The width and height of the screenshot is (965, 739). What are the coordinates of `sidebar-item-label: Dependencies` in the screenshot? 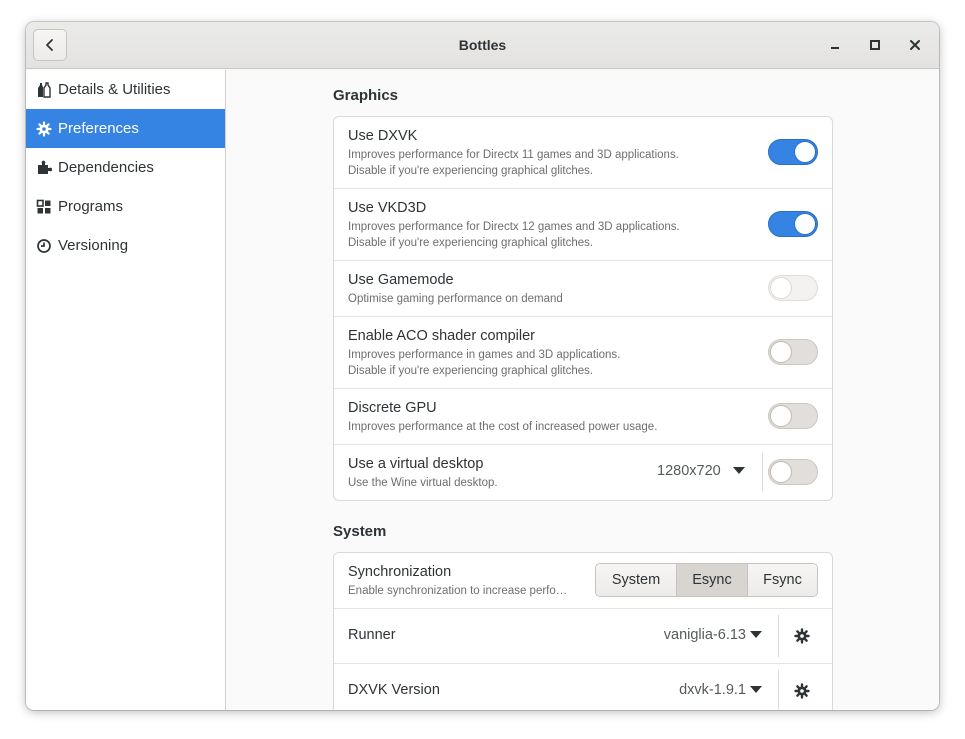 It's located at (106, 167).